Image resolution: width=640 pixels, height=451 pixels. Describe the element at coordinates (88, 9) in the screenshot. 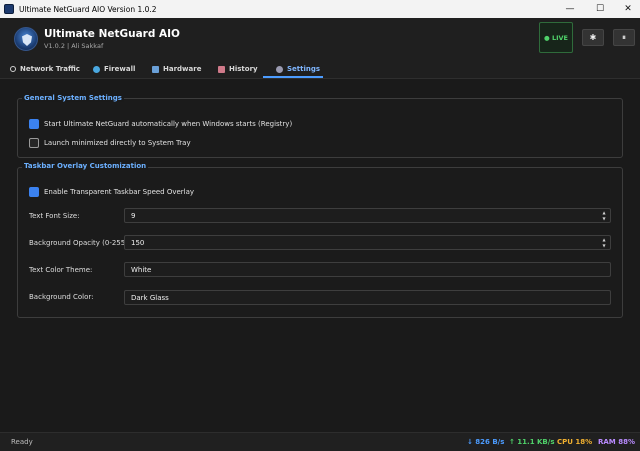

I see `window-title: Ultimate NetGuard AIO Version 1.0.2` at that location.